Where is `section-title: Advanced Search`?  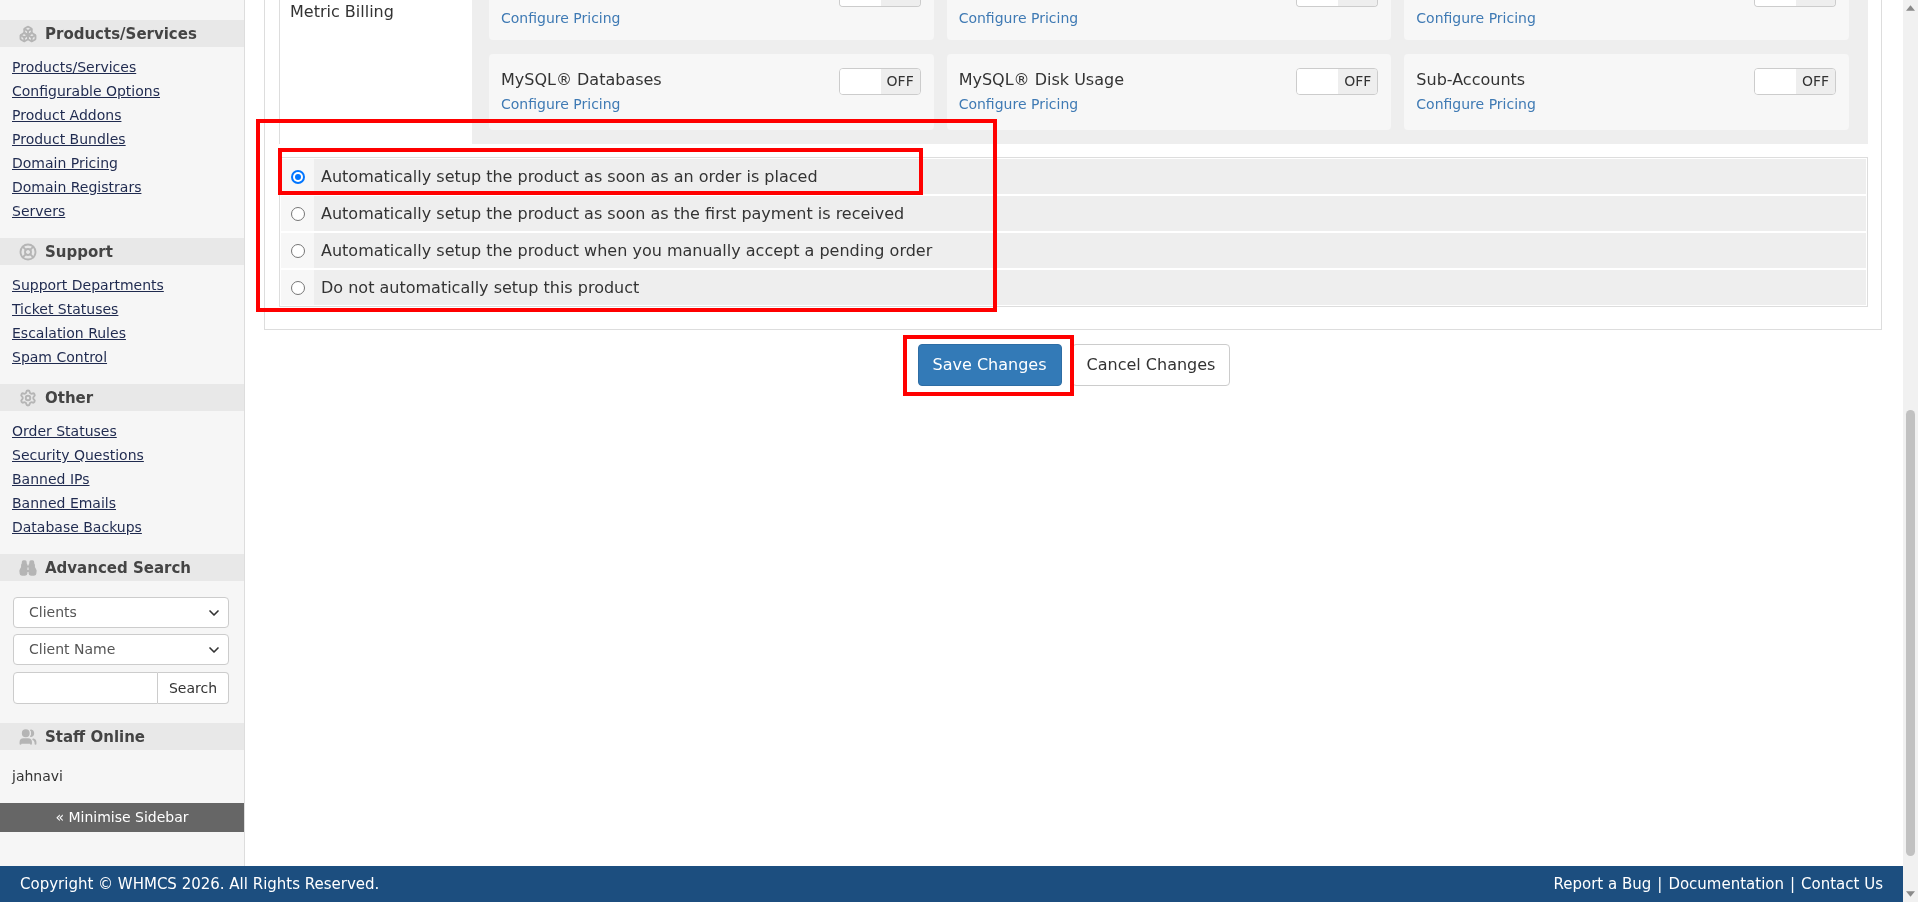 section-title: Advanced Search is located at coordinates (118, 567).